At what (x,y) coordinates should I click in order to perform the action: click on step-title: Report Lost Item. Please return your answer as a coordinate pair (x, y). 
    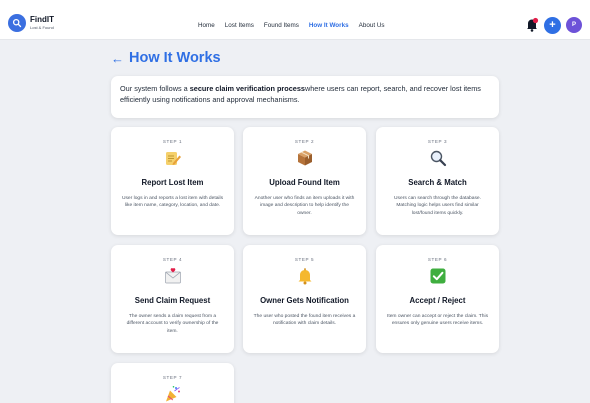
    Looking at the image, I should click on (172, 182).